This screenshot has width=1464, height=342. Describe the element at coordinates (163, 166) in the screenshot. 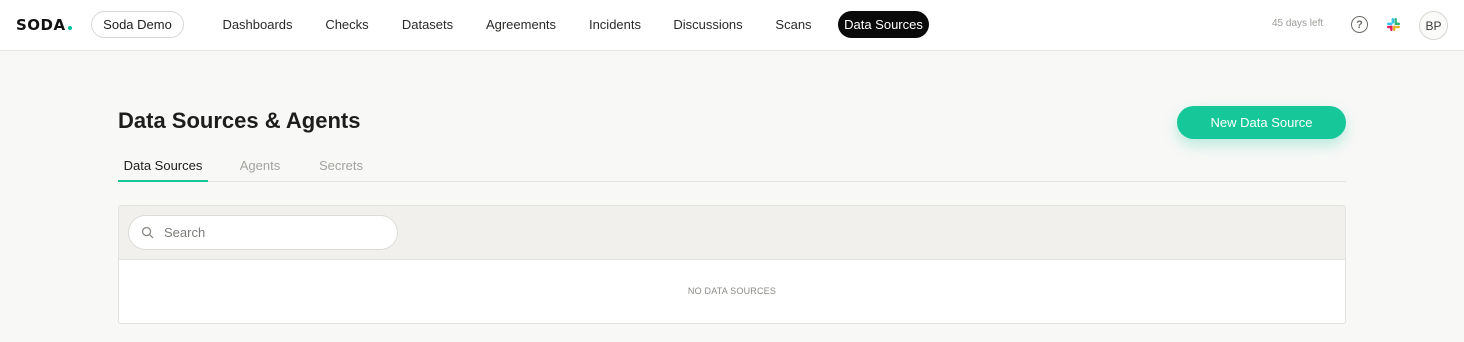

I see `tab-data-sources: Data Sources` at that location.